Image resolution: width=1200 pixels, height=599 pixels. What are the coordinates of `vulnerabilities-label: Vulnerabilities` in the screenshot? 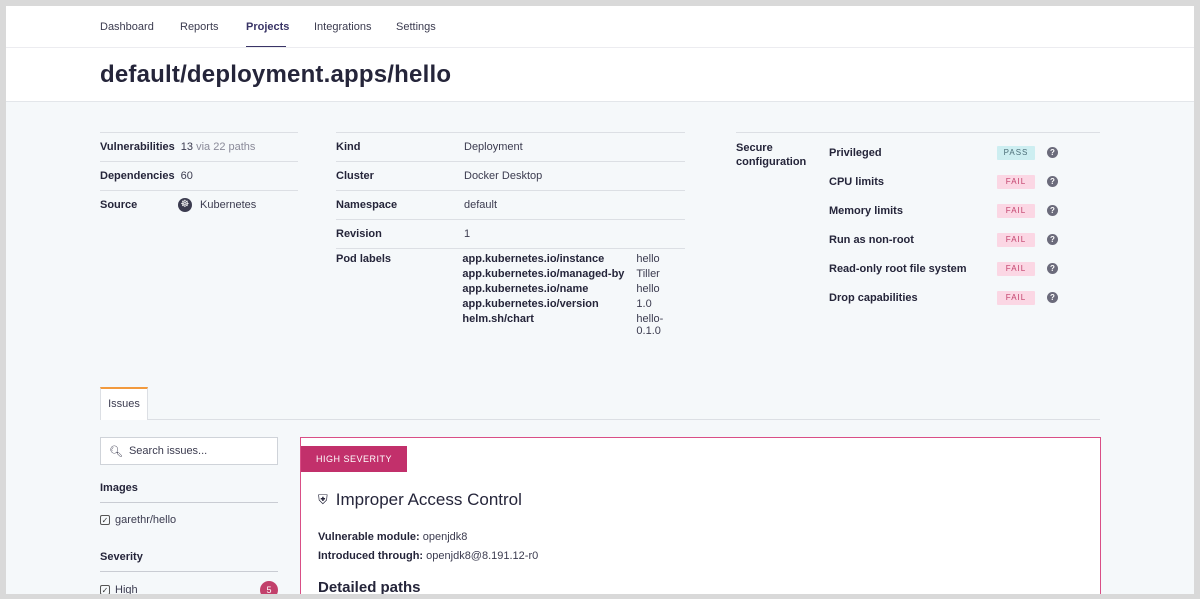 It's located at (137, 147).